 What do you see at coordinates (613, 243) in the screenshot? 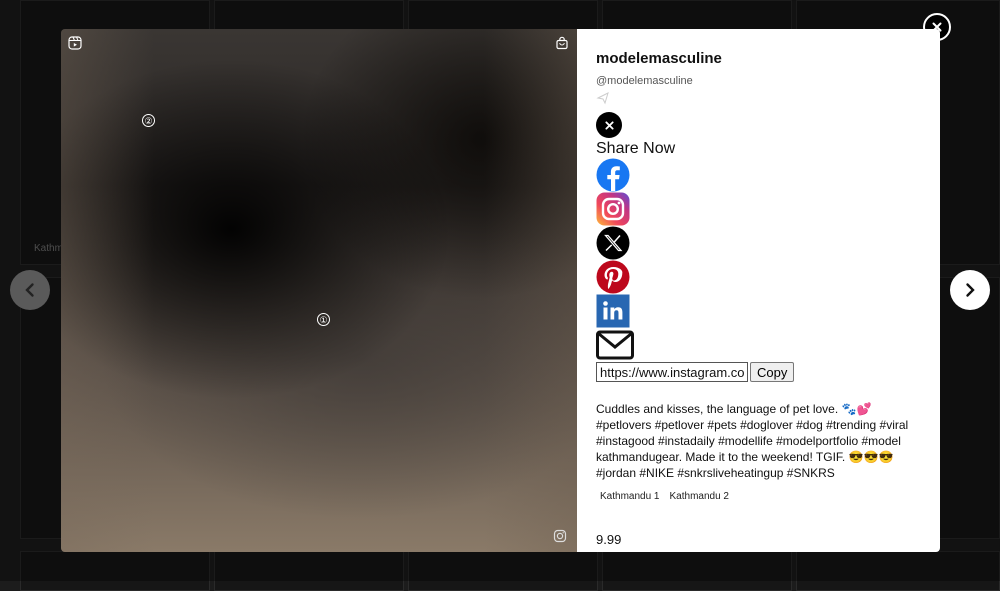
I see `x-icon` at bounding box center [613, 243].